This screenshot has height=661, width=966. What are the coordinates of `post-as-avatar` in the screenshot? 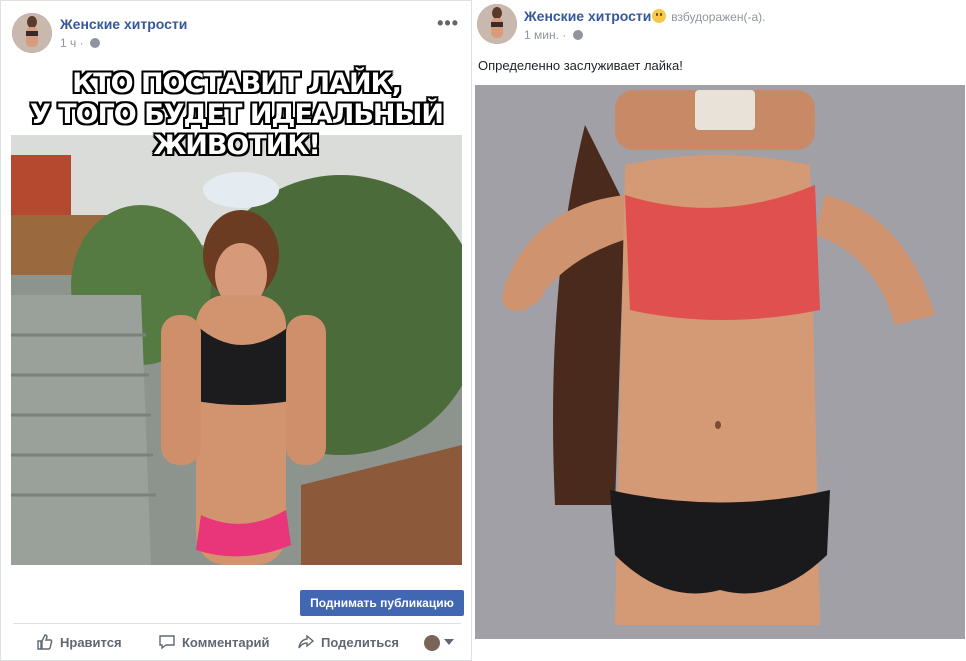 It's located at (432, 643).